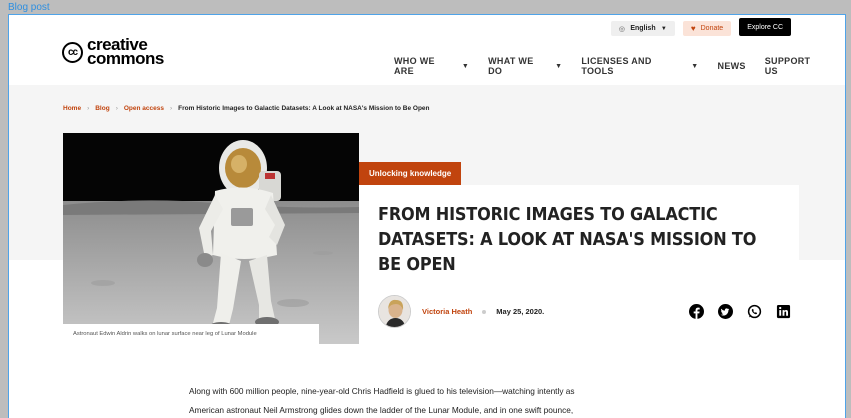 The width and height of the screenshot is (851, 418). What do you see at coordinates (696, 311) in the screenshot?
I see `facebook-icon` at bounding box center [696, 311].